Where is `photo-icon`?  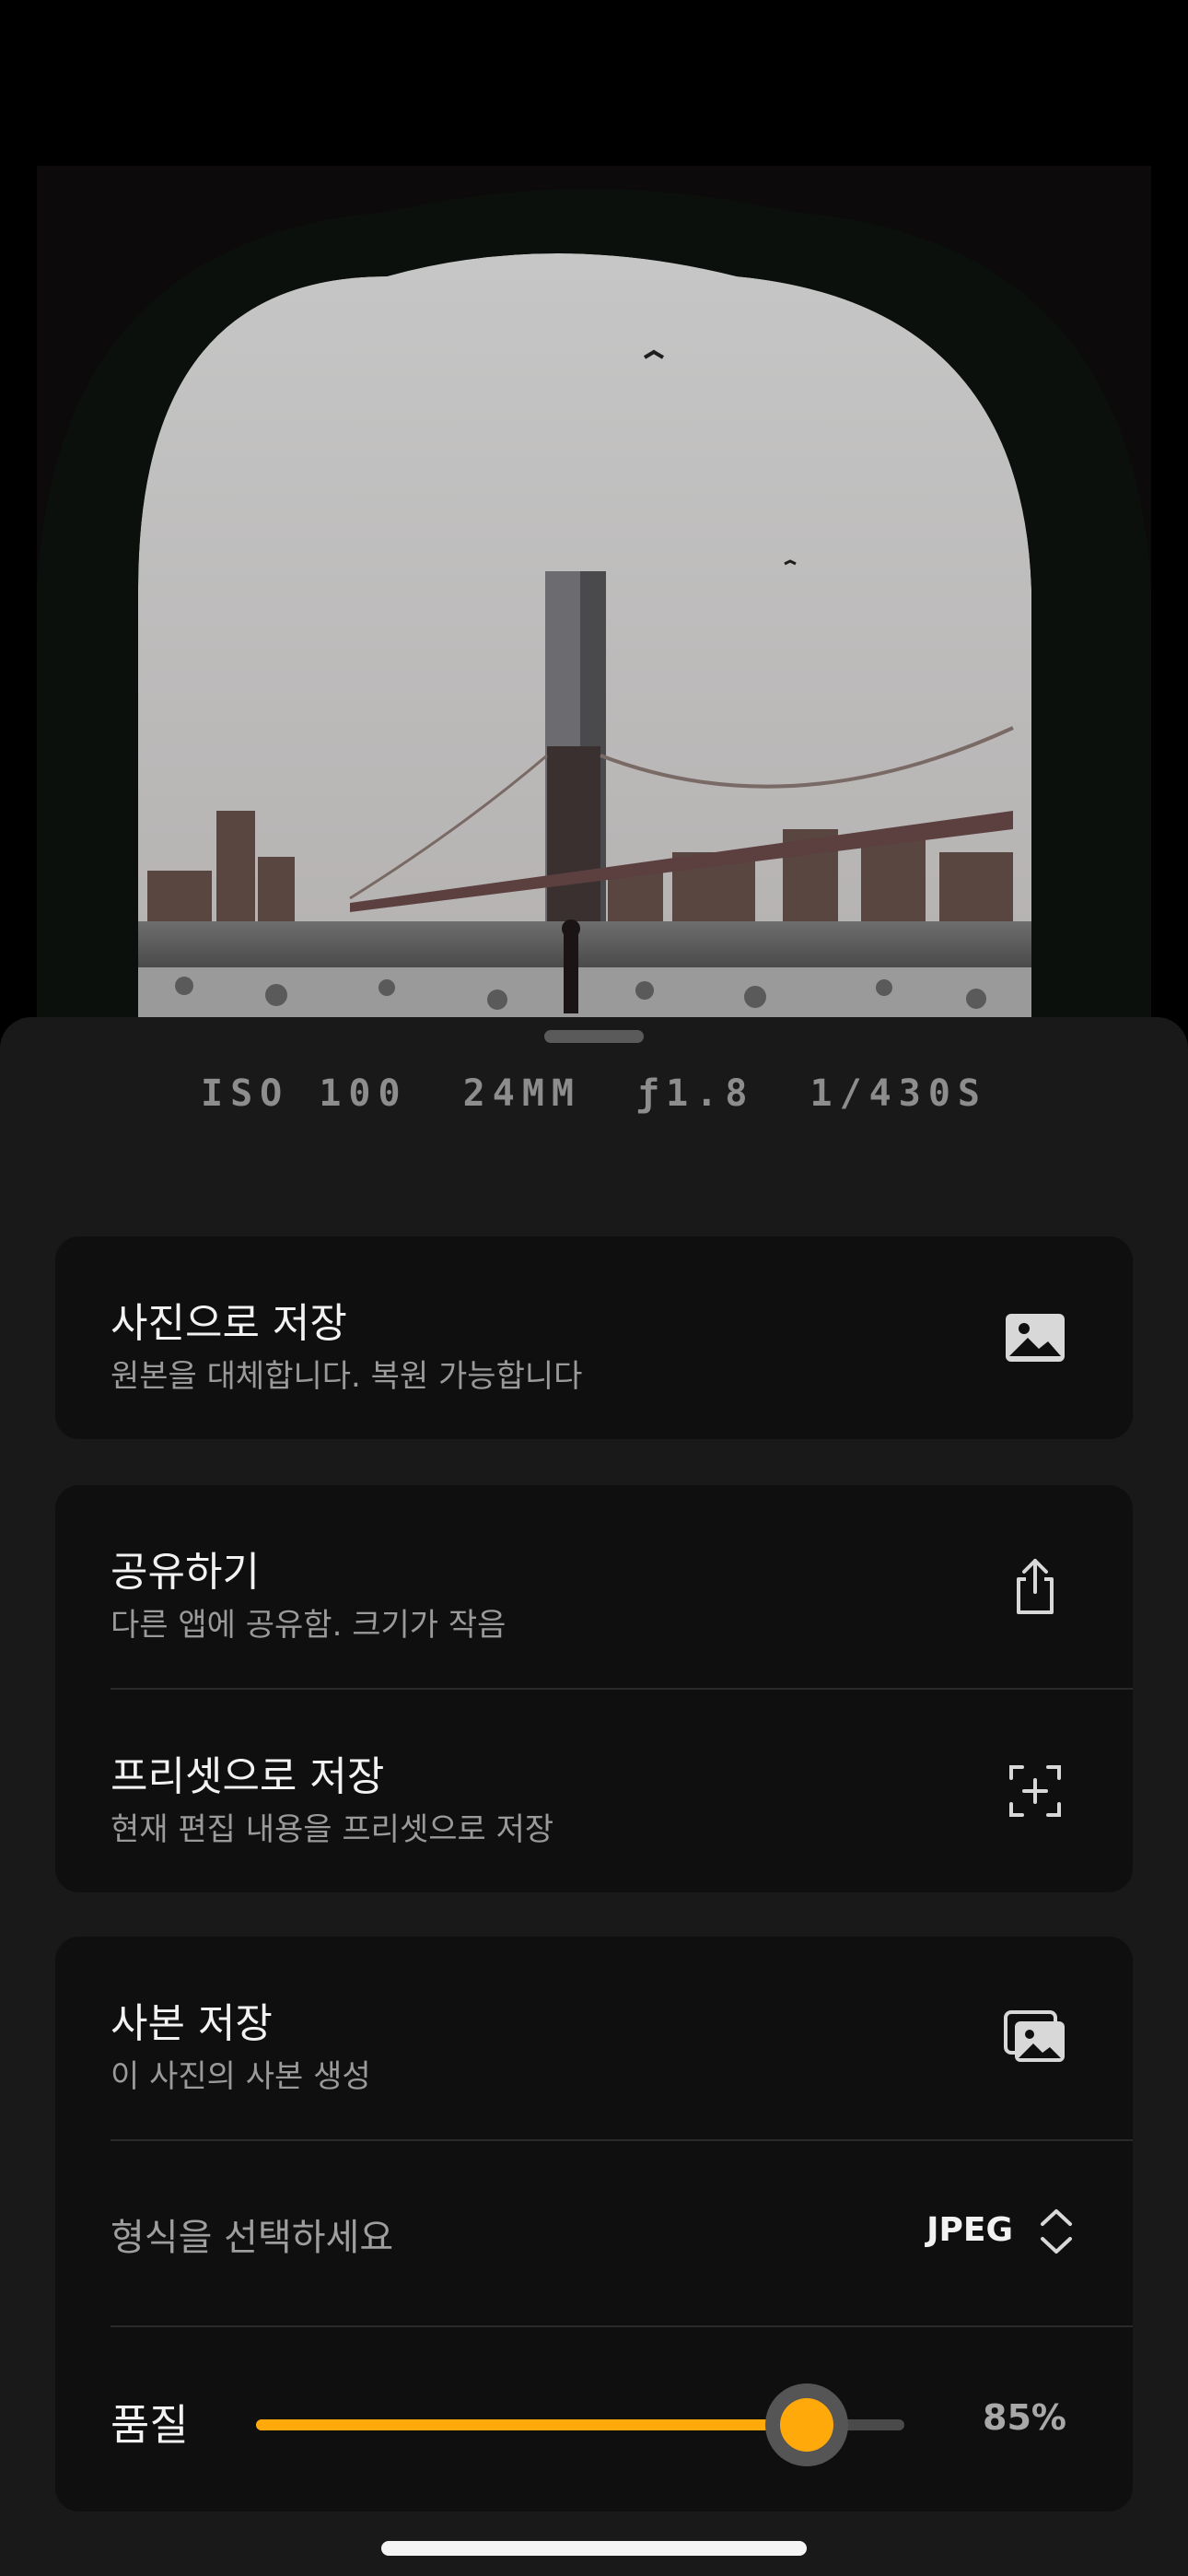 photo-icon is located at coordinates (1035, 1338).